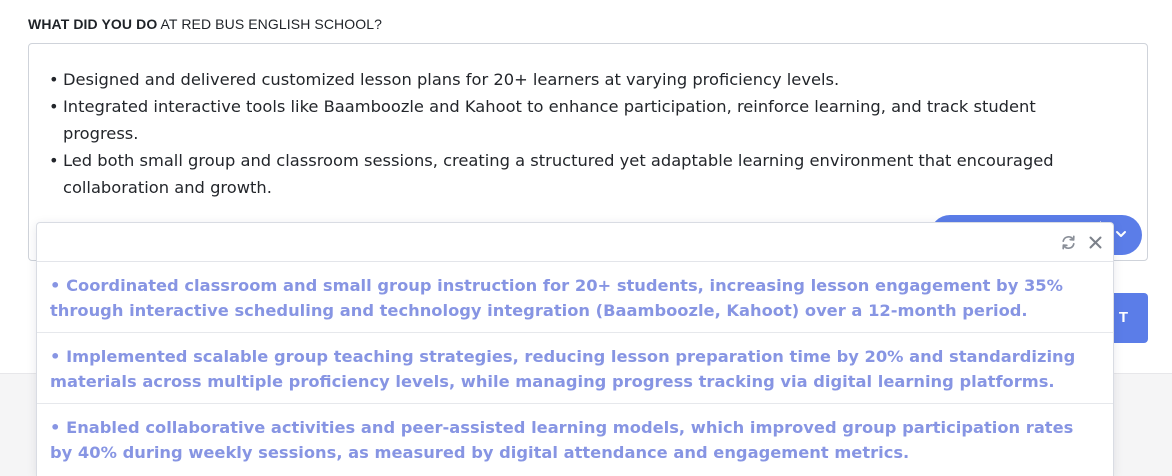  What do you see at coordinates (575, 242) in the screenshot?
I see `dropdown-header` at bounding box center [575, 242].